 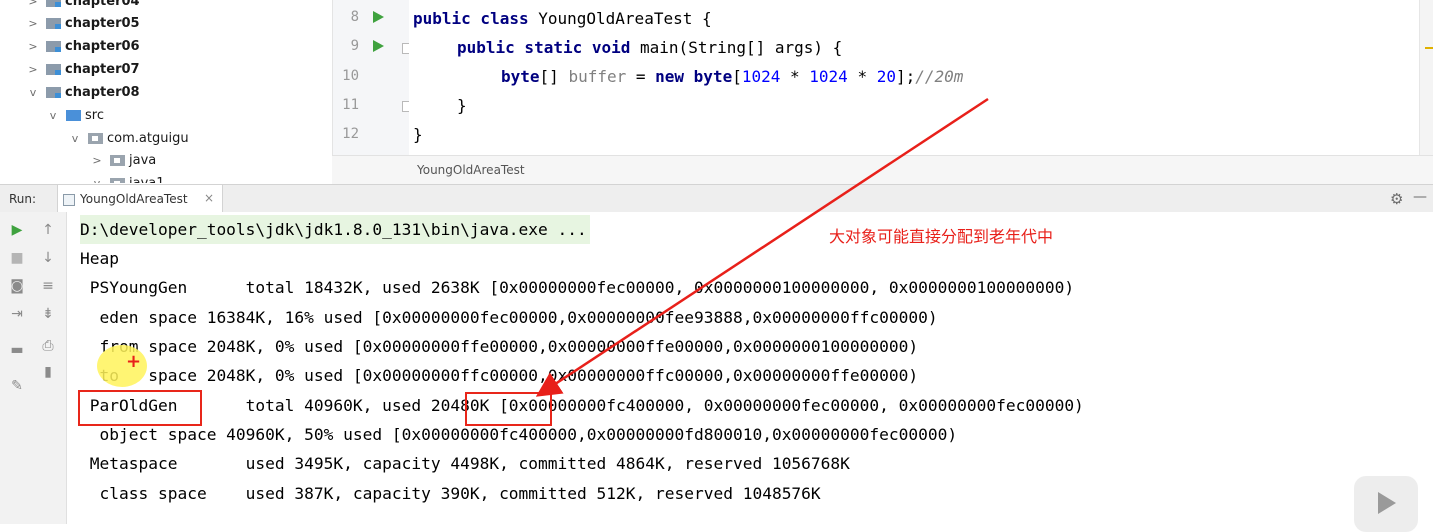 I want to click on code-line: public static void main(String[] args) {, so click(x=650, y=47).